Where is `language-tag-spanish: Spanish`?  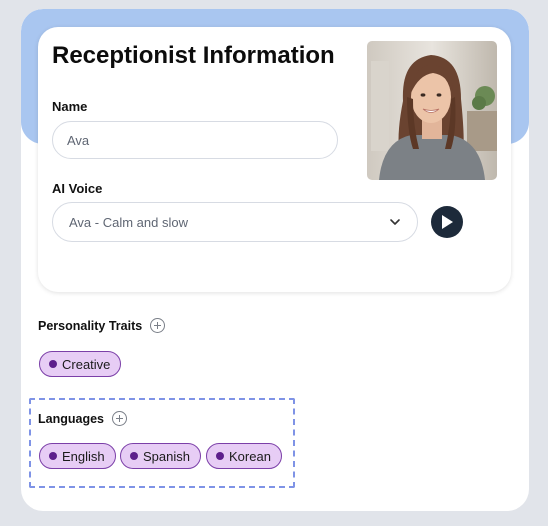
language-tag-spanish: Spanish is located at coordinates (160, 456).